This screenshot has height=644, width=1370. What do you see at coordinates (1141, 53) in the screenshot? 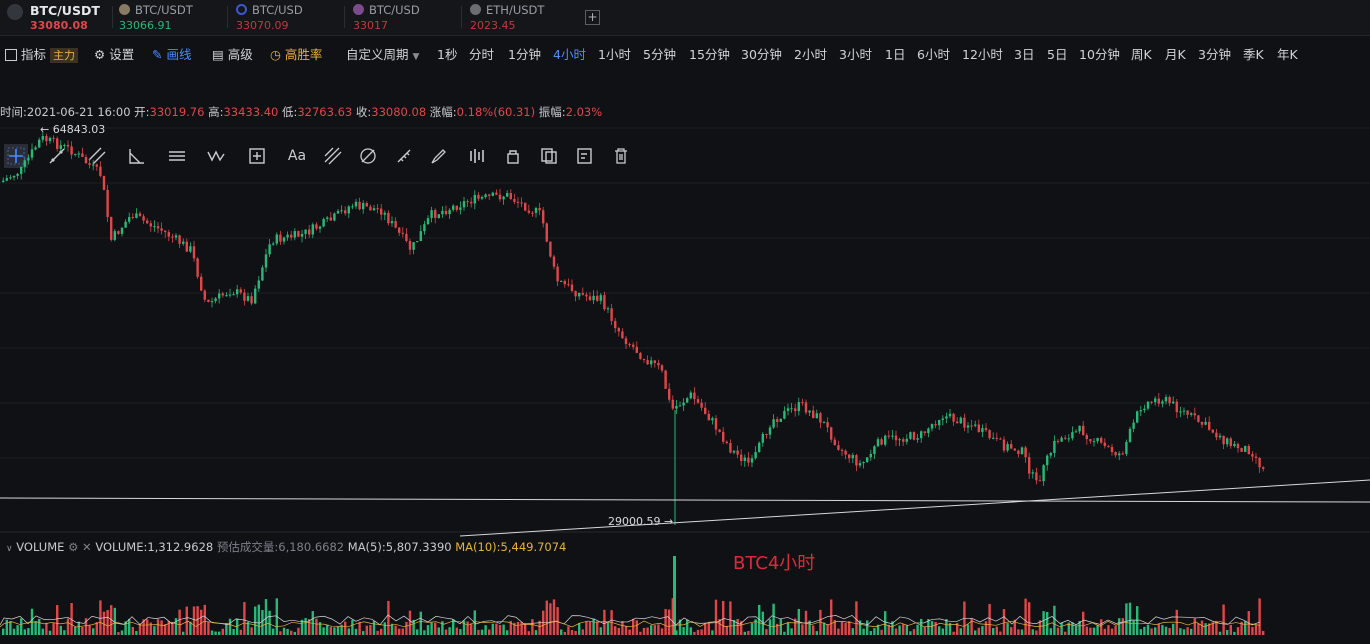
I see `period-week: 周K` at bounding box center [1141, 53].